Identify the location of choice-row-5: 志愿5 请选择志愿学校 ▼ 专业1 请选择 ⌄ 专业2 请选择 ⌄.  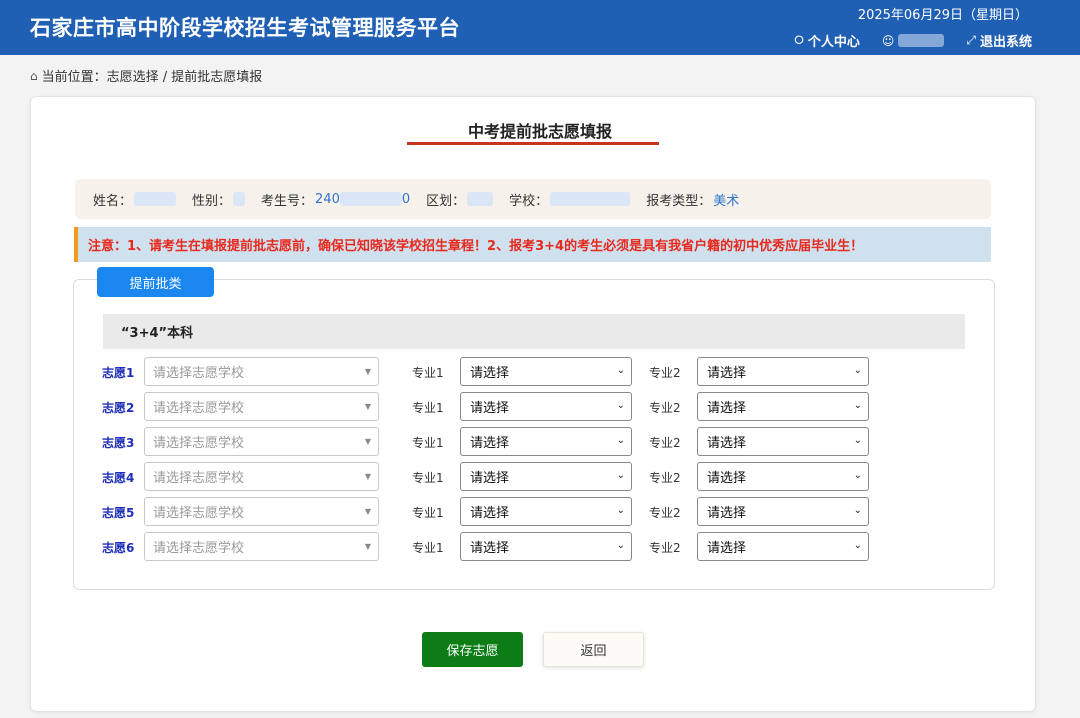
(540, 512).